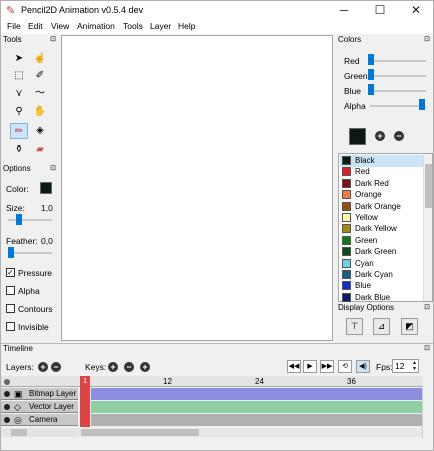 The image size is (434, 451). Describe the element at coordinates (10, 272) in the screenshot. I see `pressure-checkbox: ✓` at that location.